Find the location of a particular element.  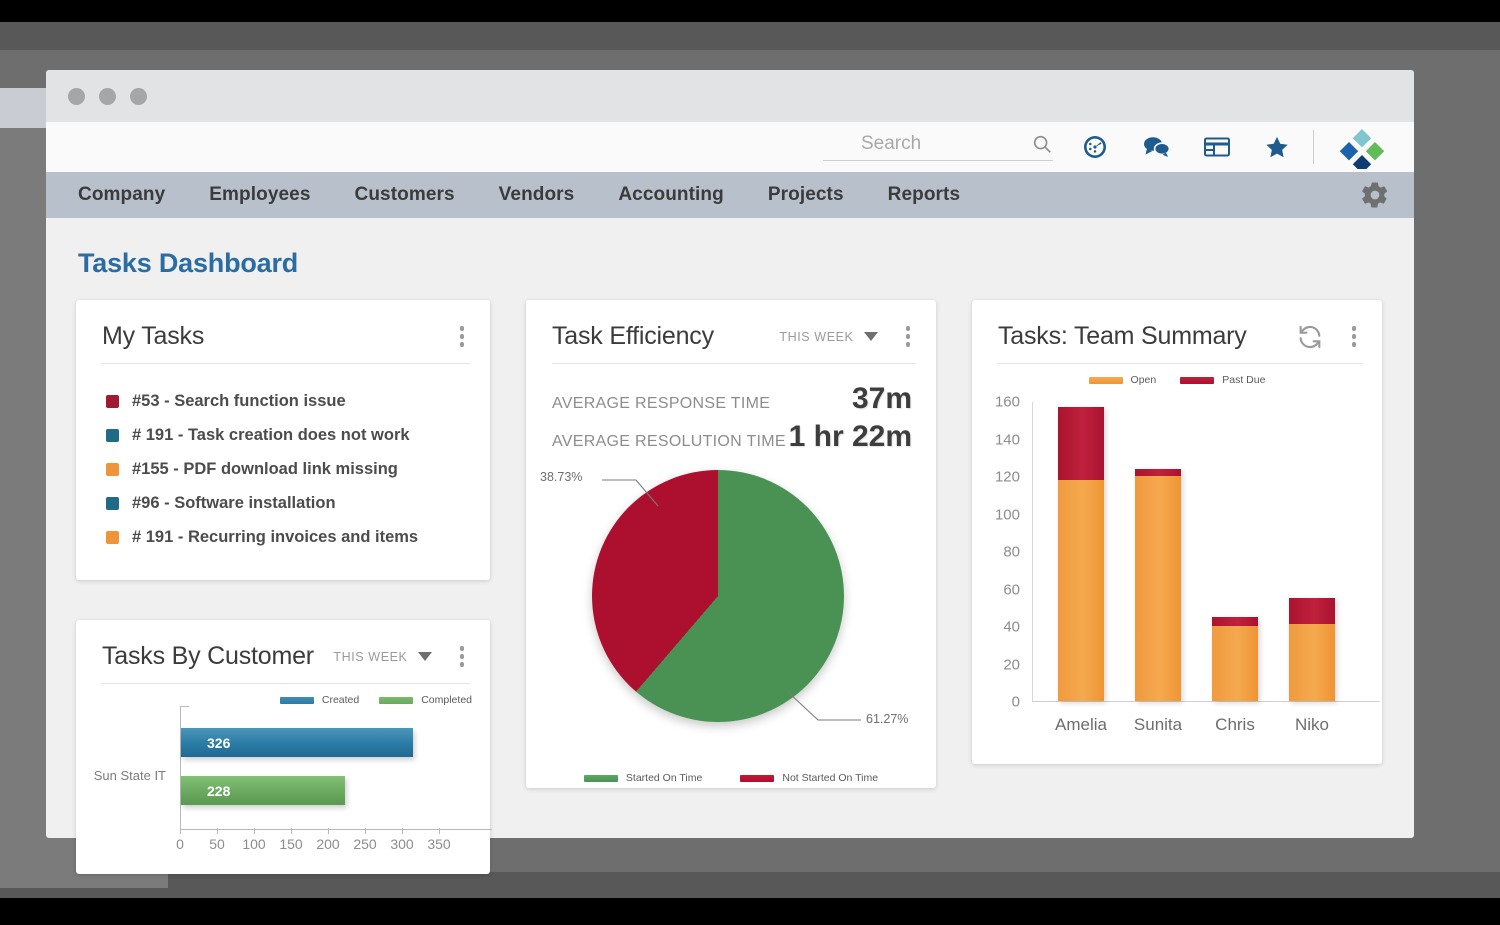

metric-label: AVERAGE RESOLUTION TIME is located at coordinates (669, 441).